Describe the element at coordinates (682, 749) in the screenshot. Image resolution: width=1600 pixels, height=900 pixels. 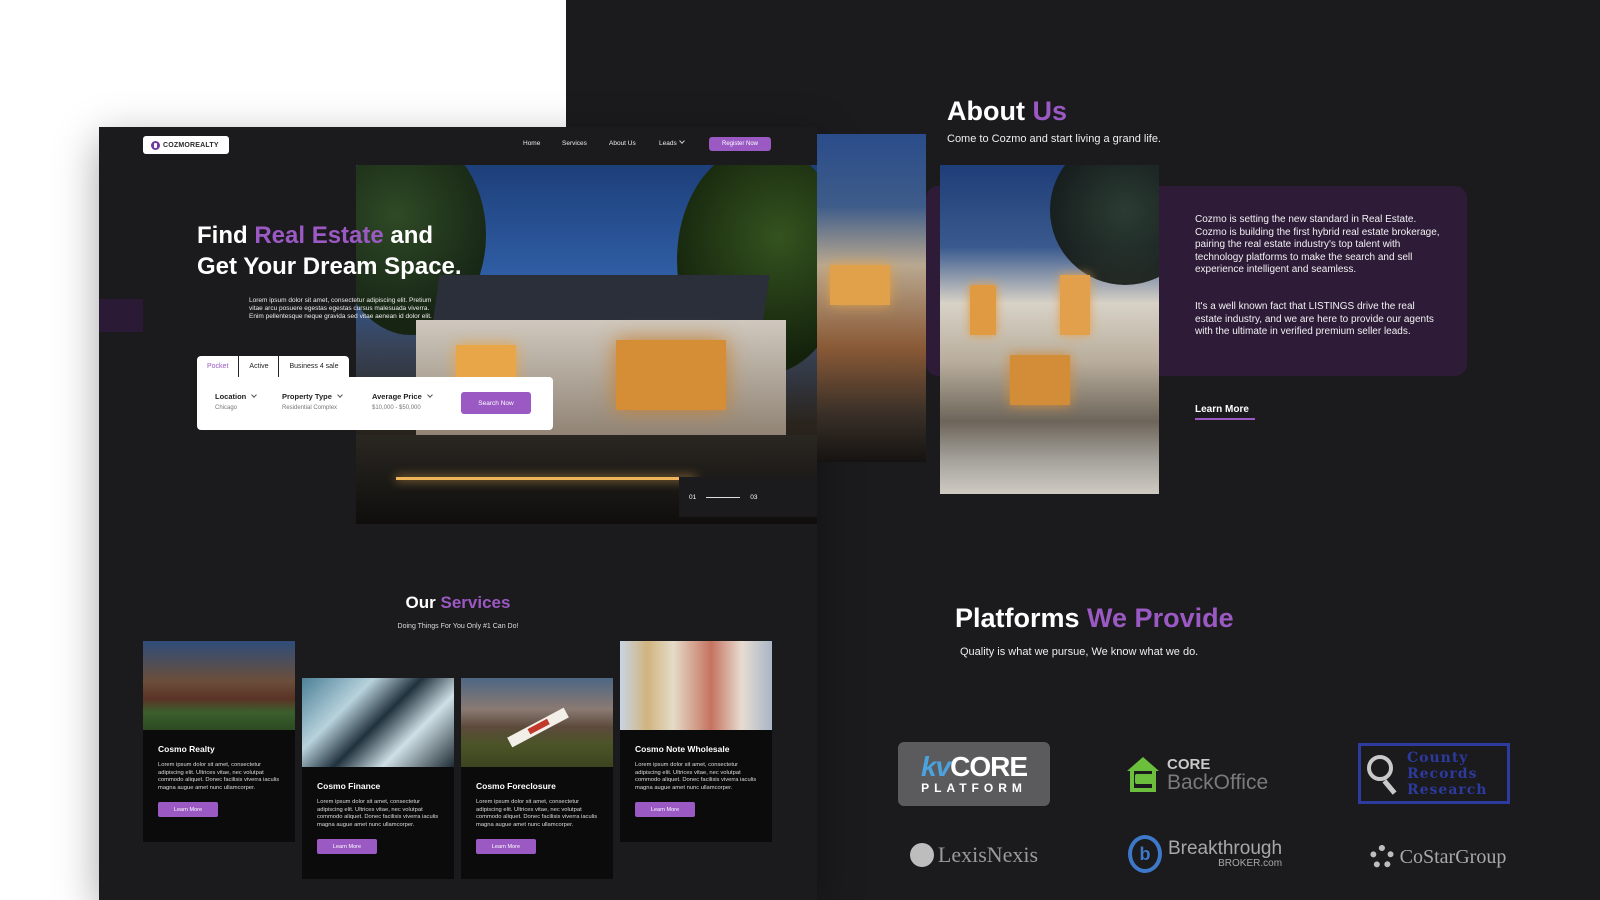
I see `service-card-title: Cosmo Note Wholesale` at that location.